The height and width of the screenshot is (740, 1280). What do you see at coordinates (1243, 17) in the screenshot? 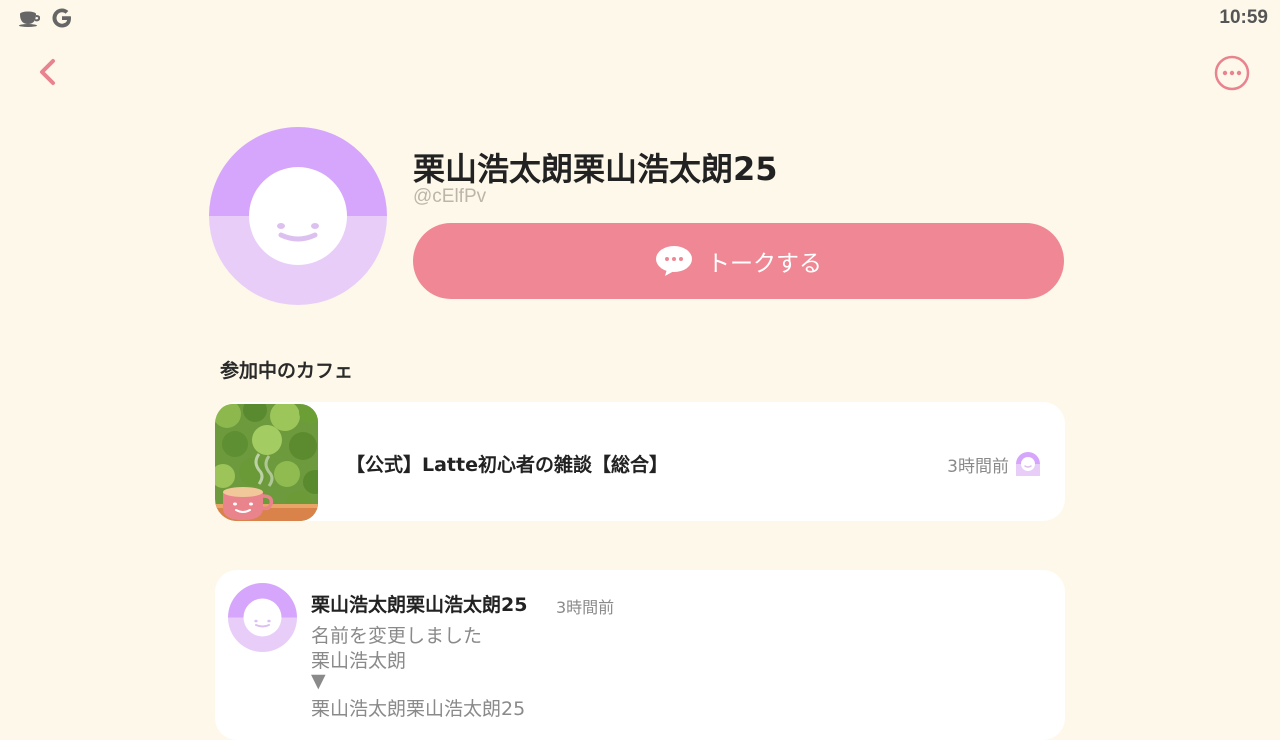
I see `status-time: 10:59` at bounding box center [1243, 17].